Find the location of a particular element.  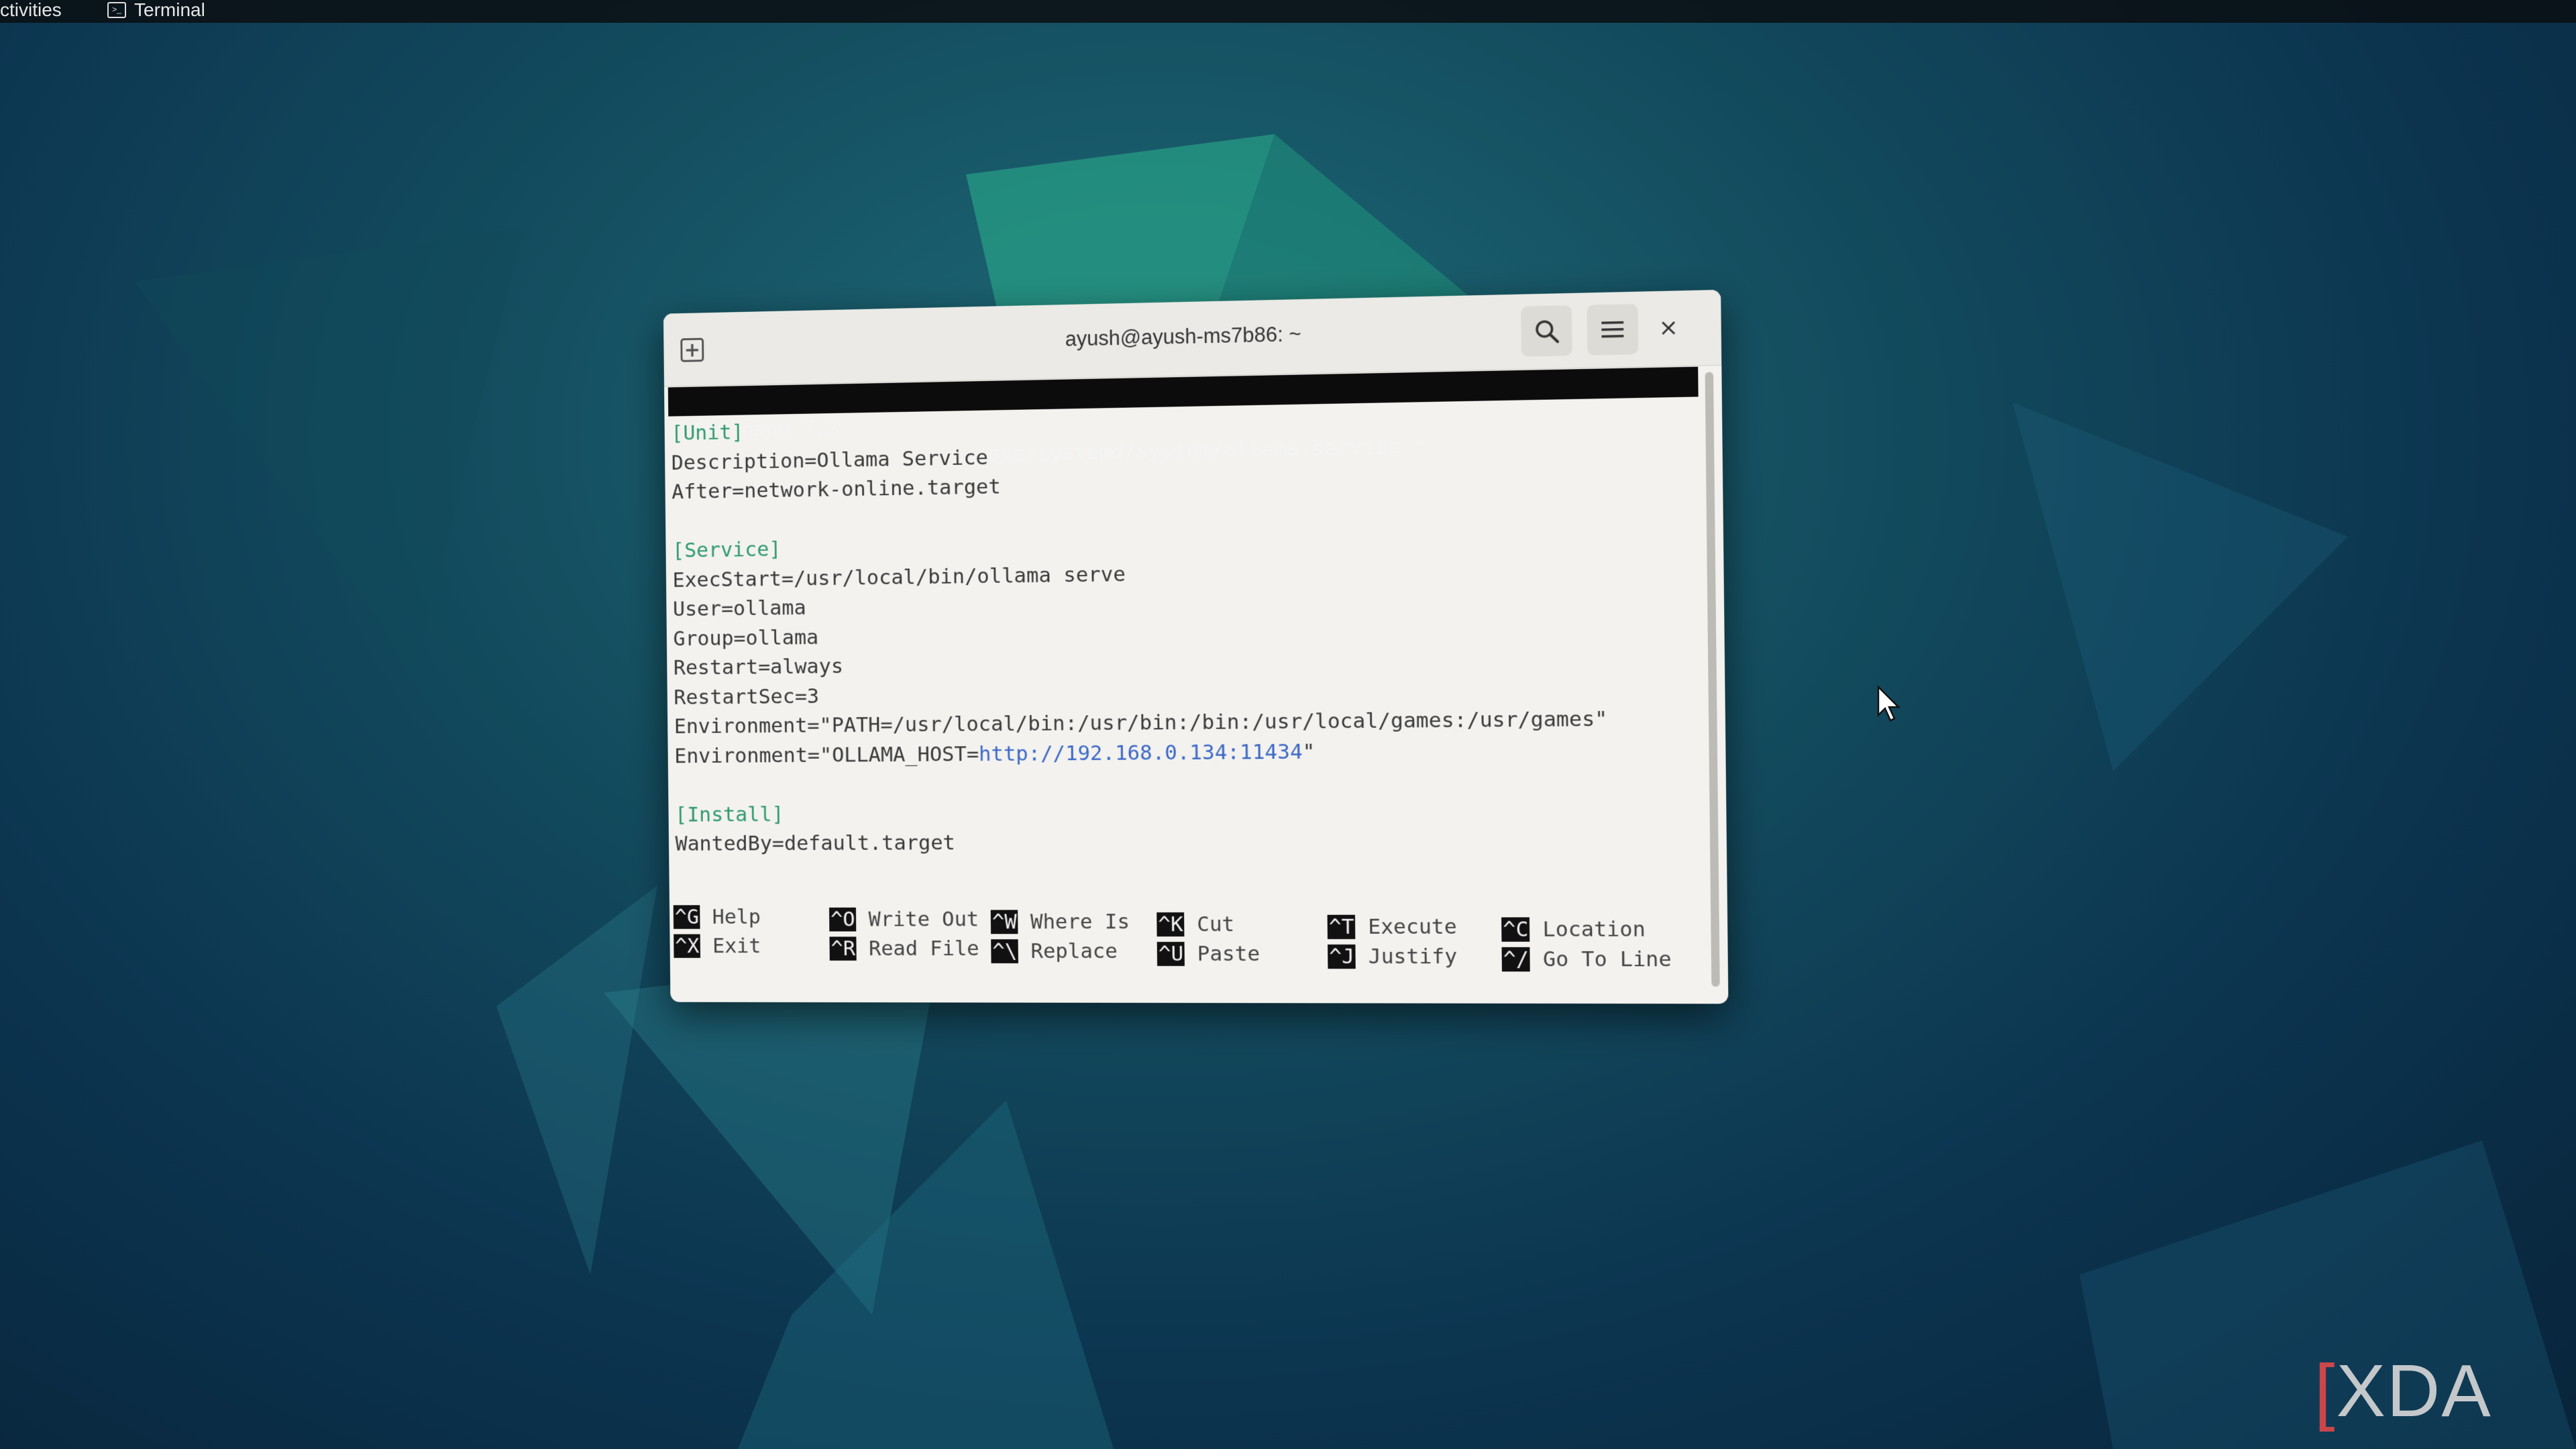

shortcut-write-out: ^O Write Out is located at coordinates (903, 919).